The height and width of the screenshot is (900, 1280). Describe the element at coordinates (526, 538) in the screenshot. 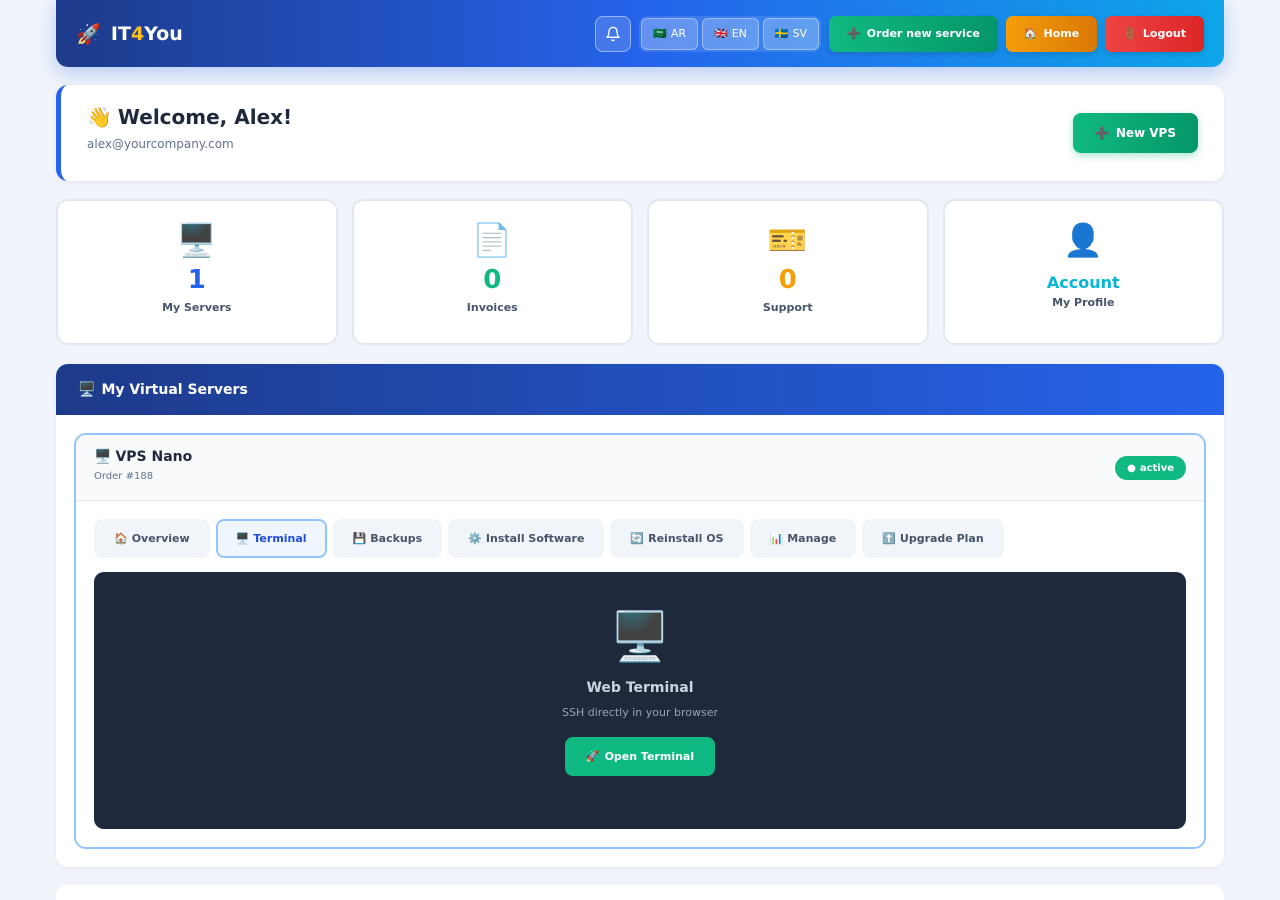

I see `tab-install-software: ⚙️ Install Software` at that location.